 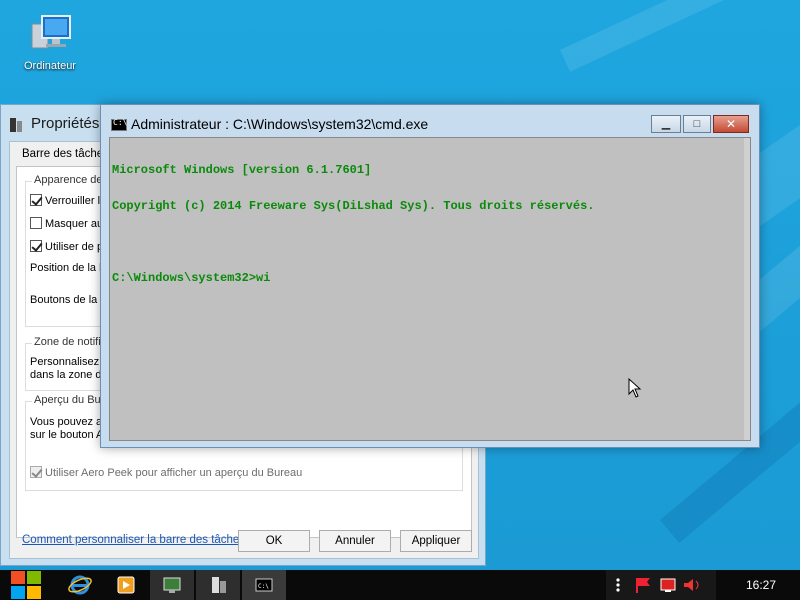 I want to click on close-button: ✕, so click(x=731, y=124).